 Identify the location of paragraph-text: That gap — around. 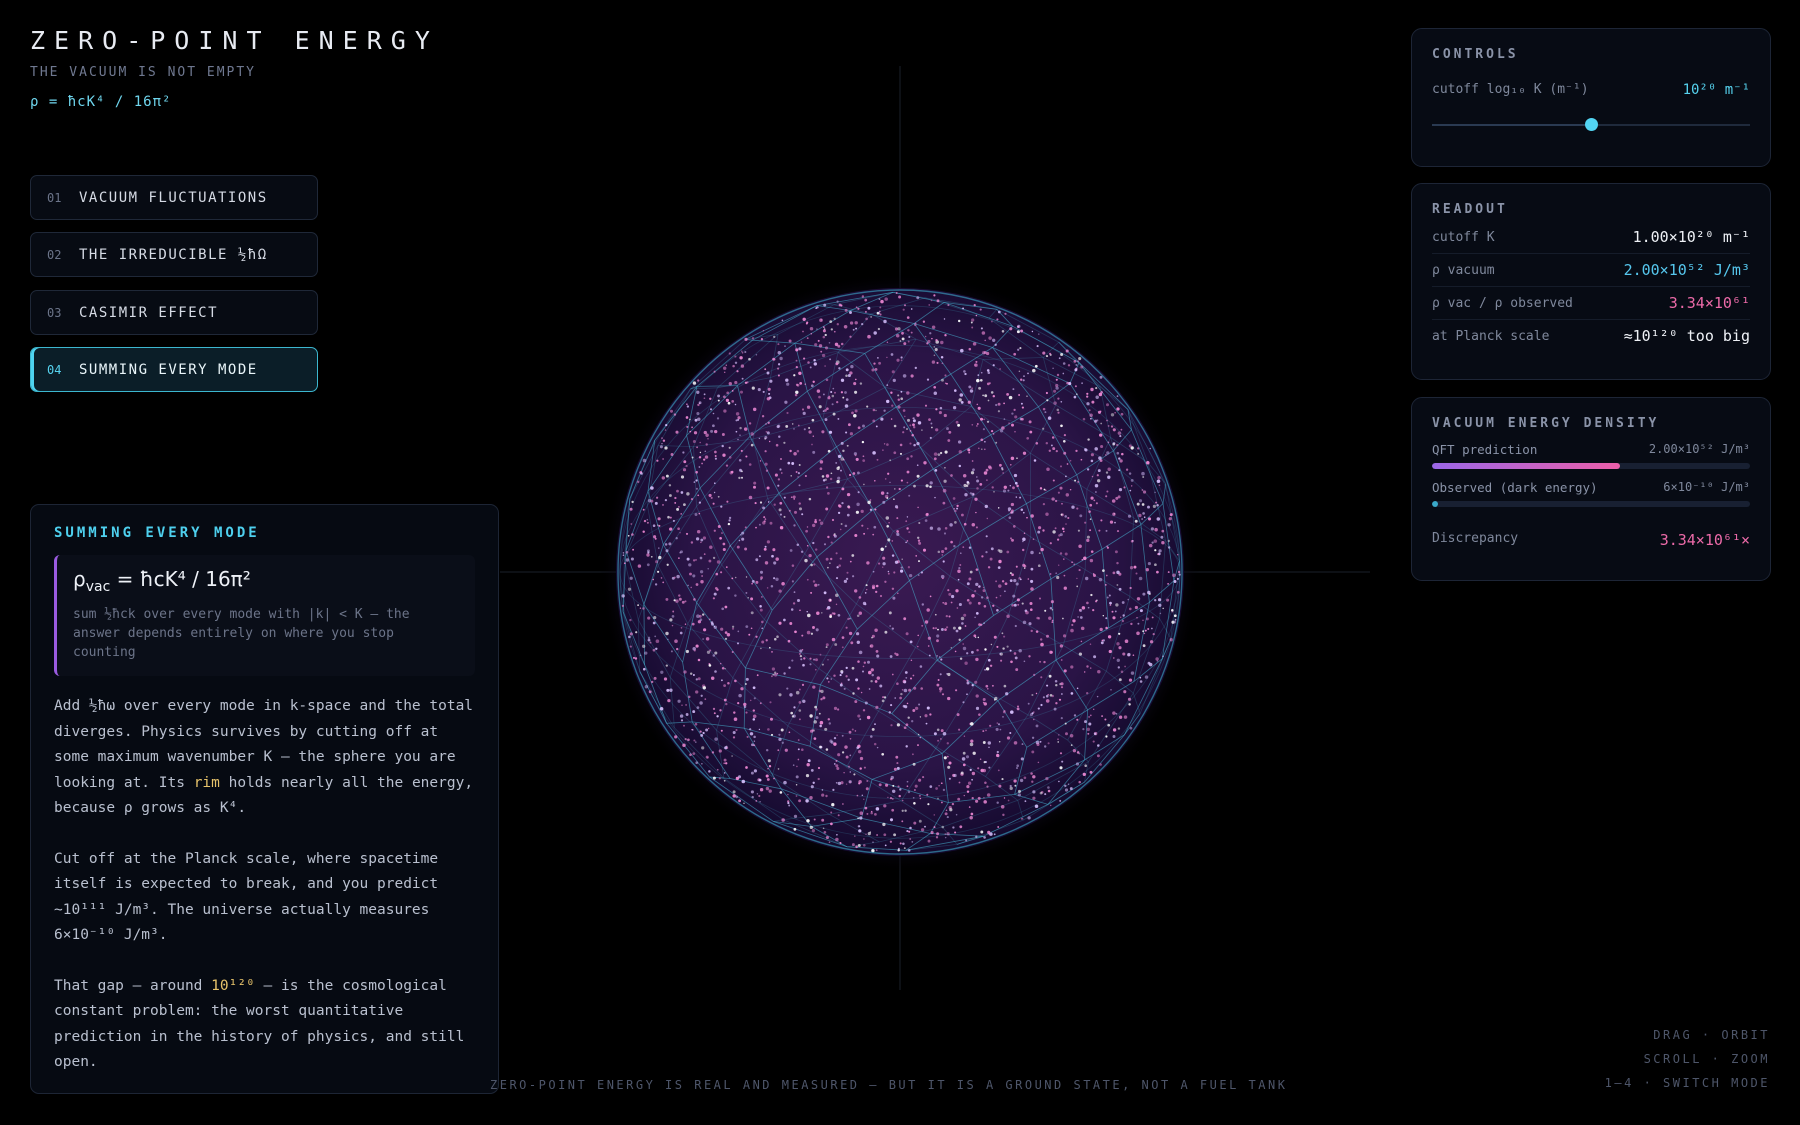
(133, 985).